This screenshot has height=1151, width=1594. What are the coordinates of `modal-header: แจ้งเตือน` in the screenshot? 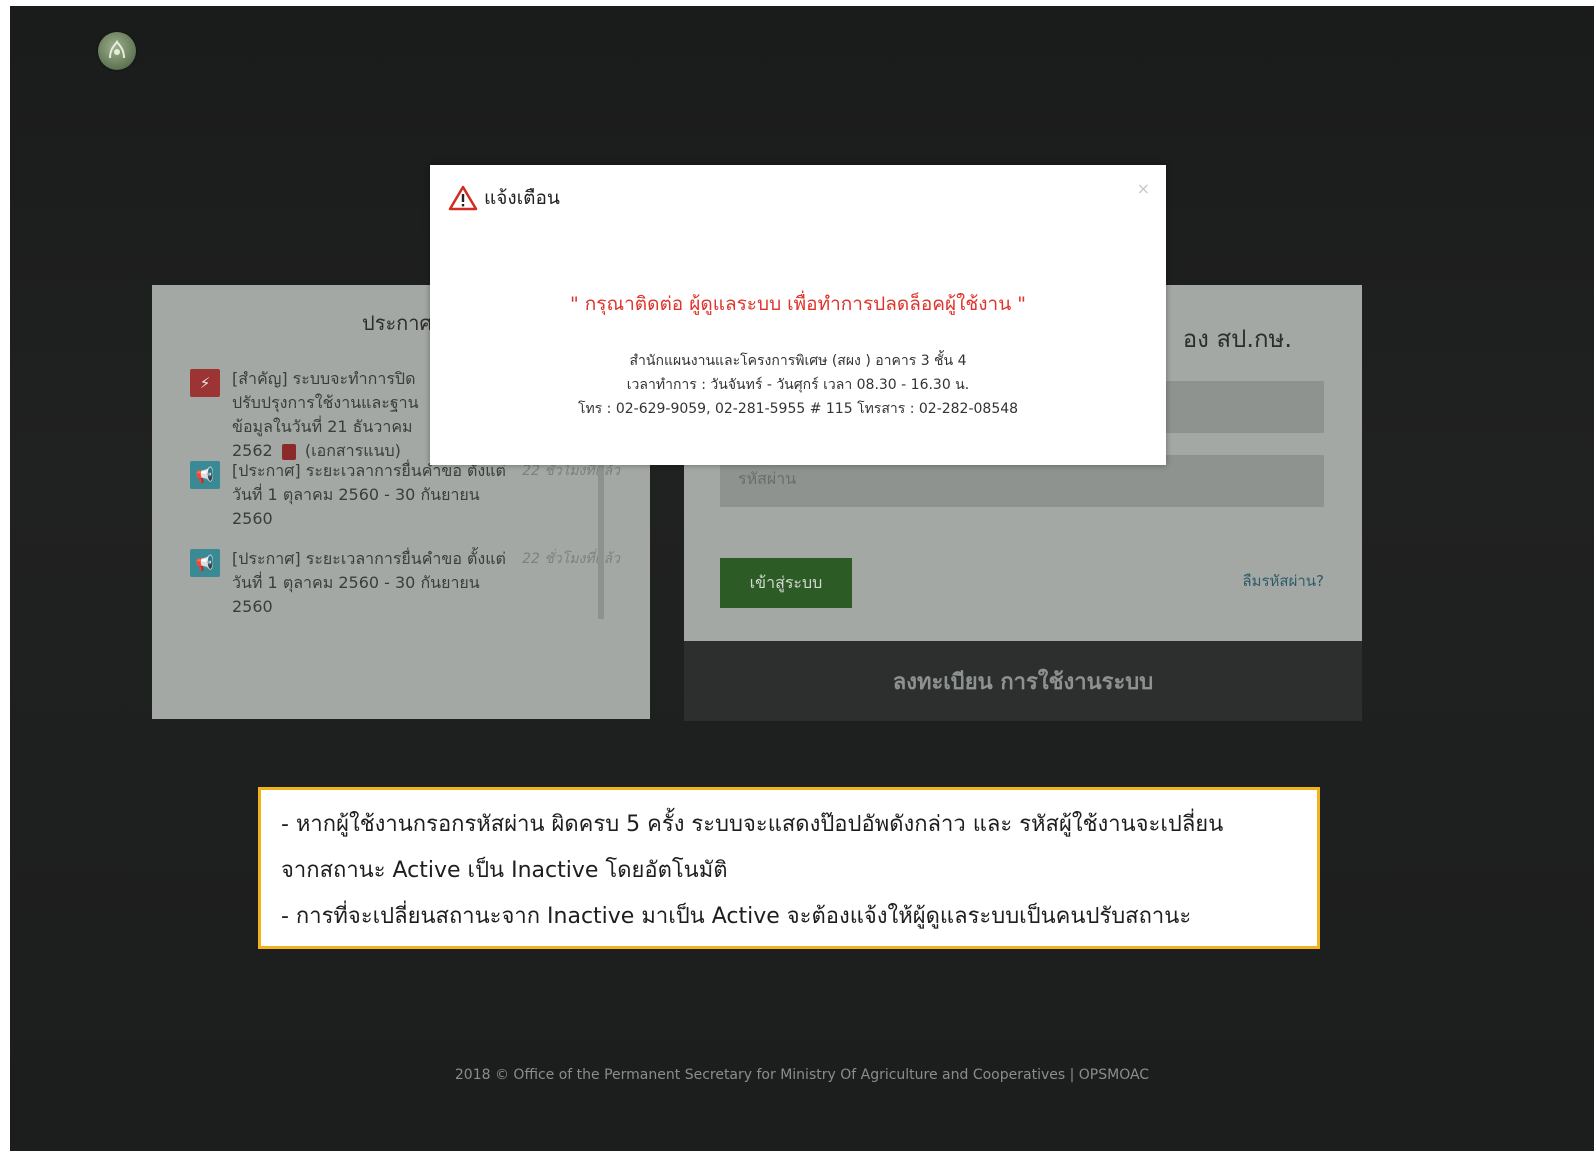 It's located at (504, 198).